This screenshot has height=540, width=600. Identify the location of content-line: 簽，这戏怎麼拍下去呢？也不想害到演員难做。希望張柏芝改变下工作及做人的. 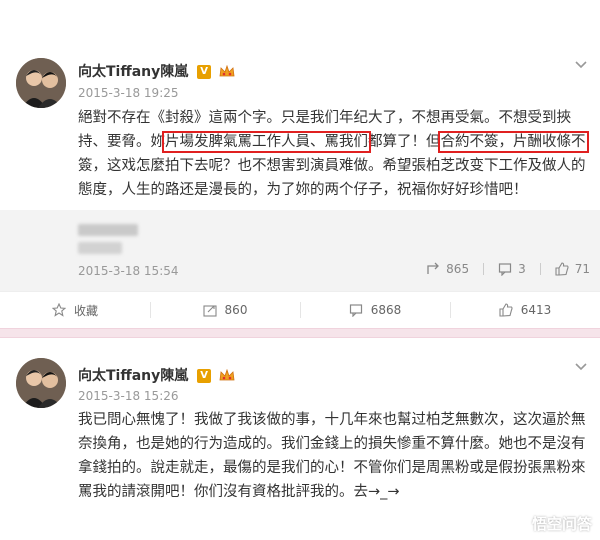
(332, 166).